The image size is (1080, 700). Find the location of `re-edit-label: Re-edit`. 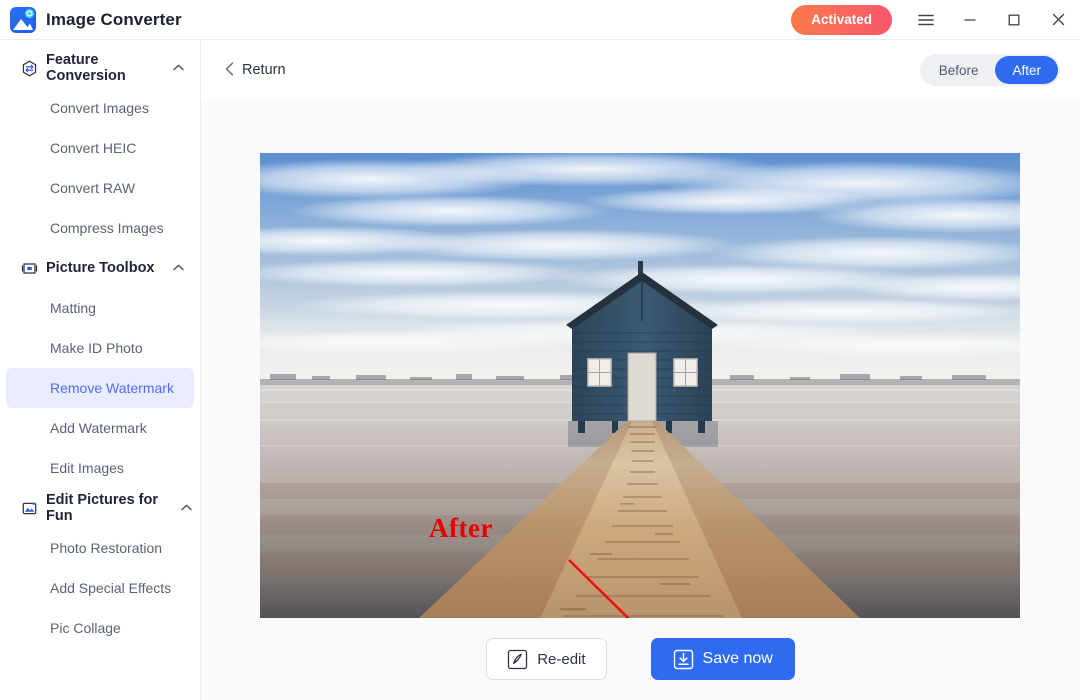

re-edit-label: Re-edit is located at coordinates (561, 659).